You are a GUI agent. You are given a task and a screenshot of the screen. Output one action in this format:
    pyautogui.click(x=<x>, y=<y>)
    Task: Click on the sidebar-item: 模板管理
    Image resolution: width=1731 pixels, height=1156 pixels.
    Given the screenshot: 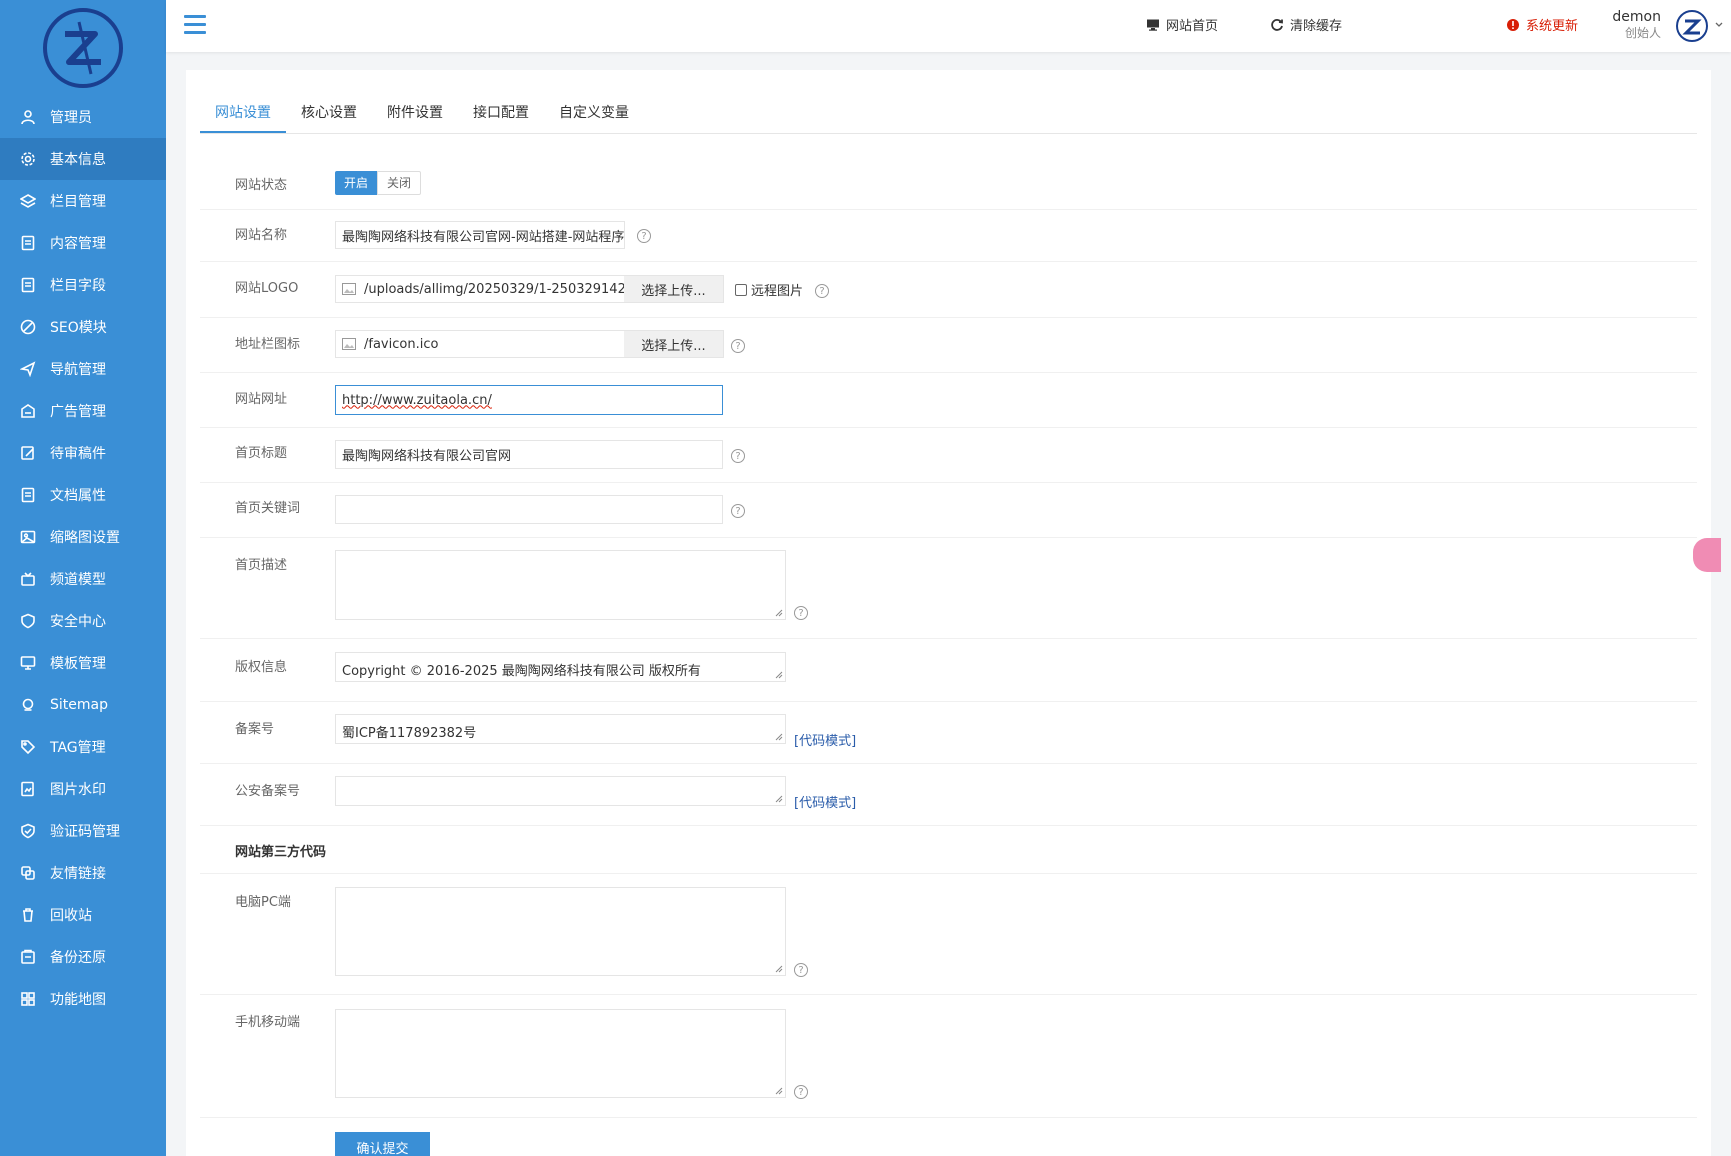 What is the action you would take?
    pyautogui.click(x=83, y=663)
    